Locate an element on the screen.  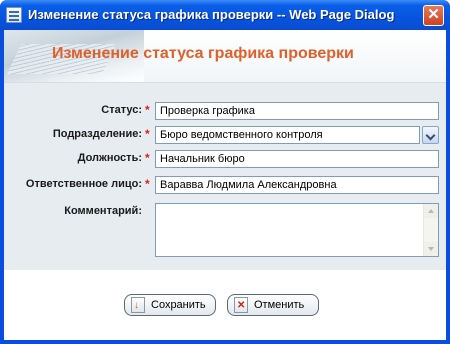
position-row: Должность: * Начальник бюро is located at coordinates (225, 160).